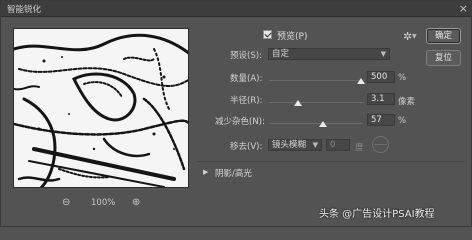 This screenshot has height=240, width=472. I want to click on amount-input: 500, so click(381, 77).